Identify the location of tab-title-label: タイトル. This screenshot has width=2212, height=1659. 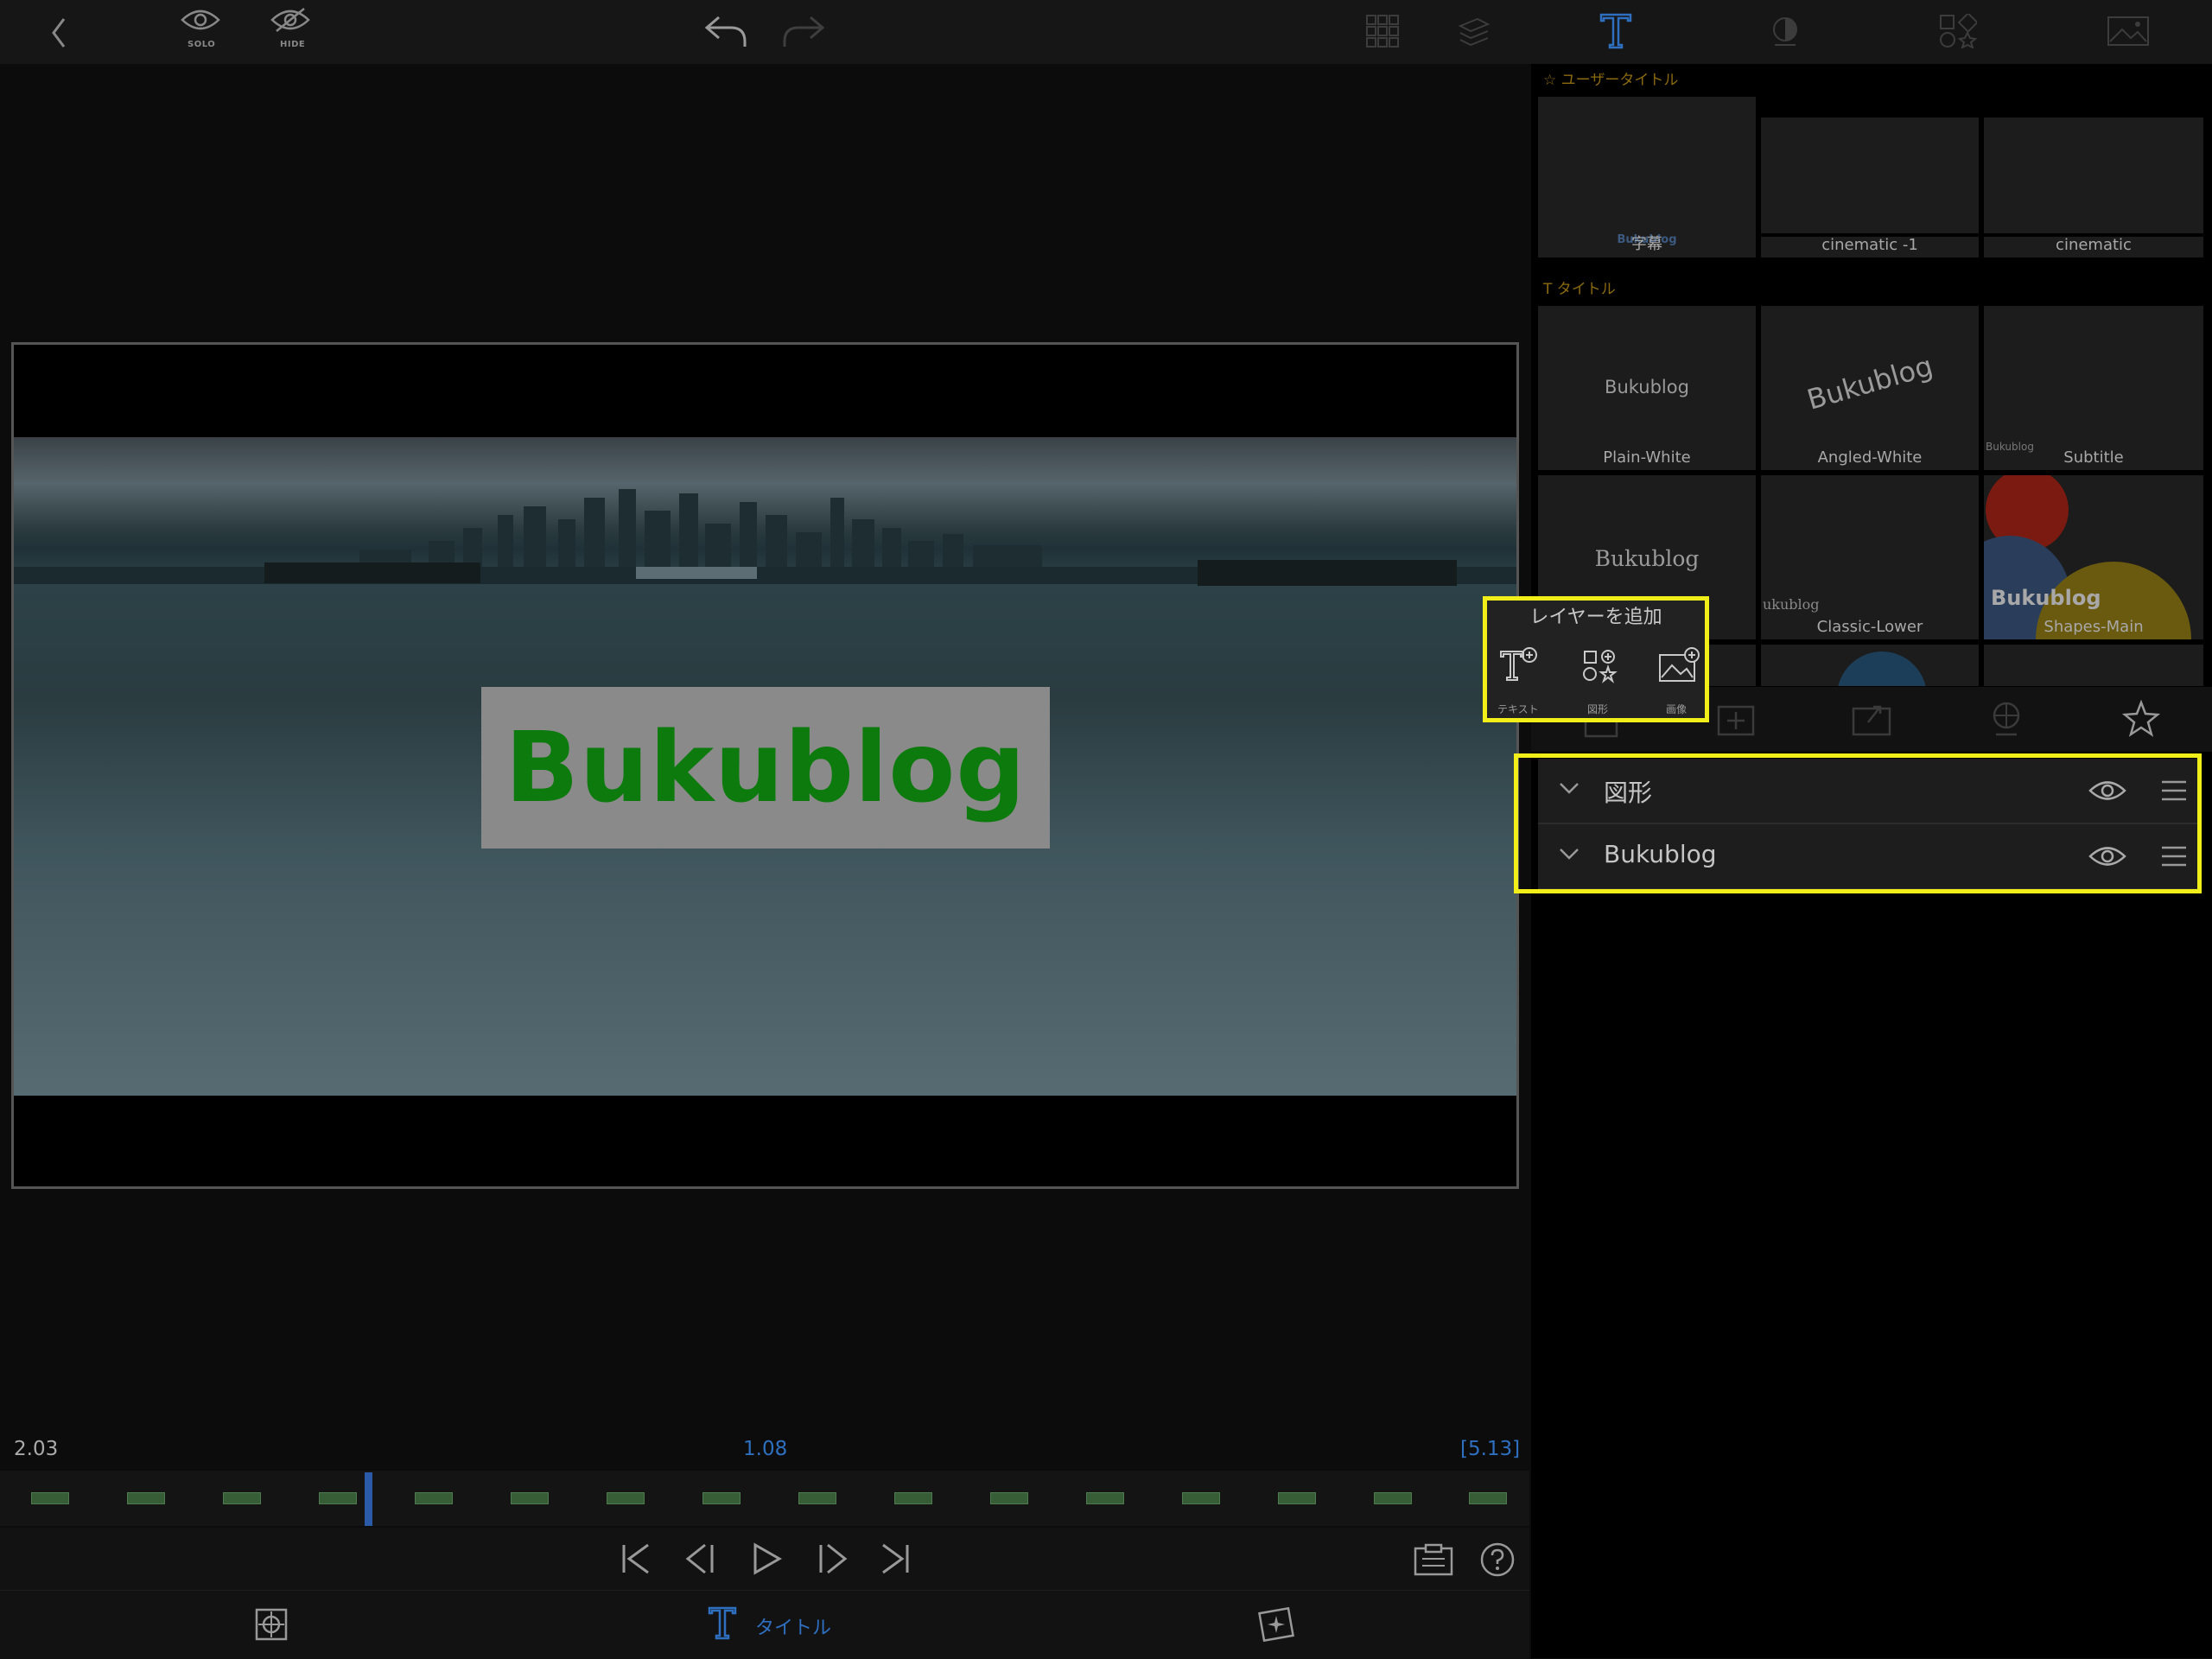
(793, 1626).